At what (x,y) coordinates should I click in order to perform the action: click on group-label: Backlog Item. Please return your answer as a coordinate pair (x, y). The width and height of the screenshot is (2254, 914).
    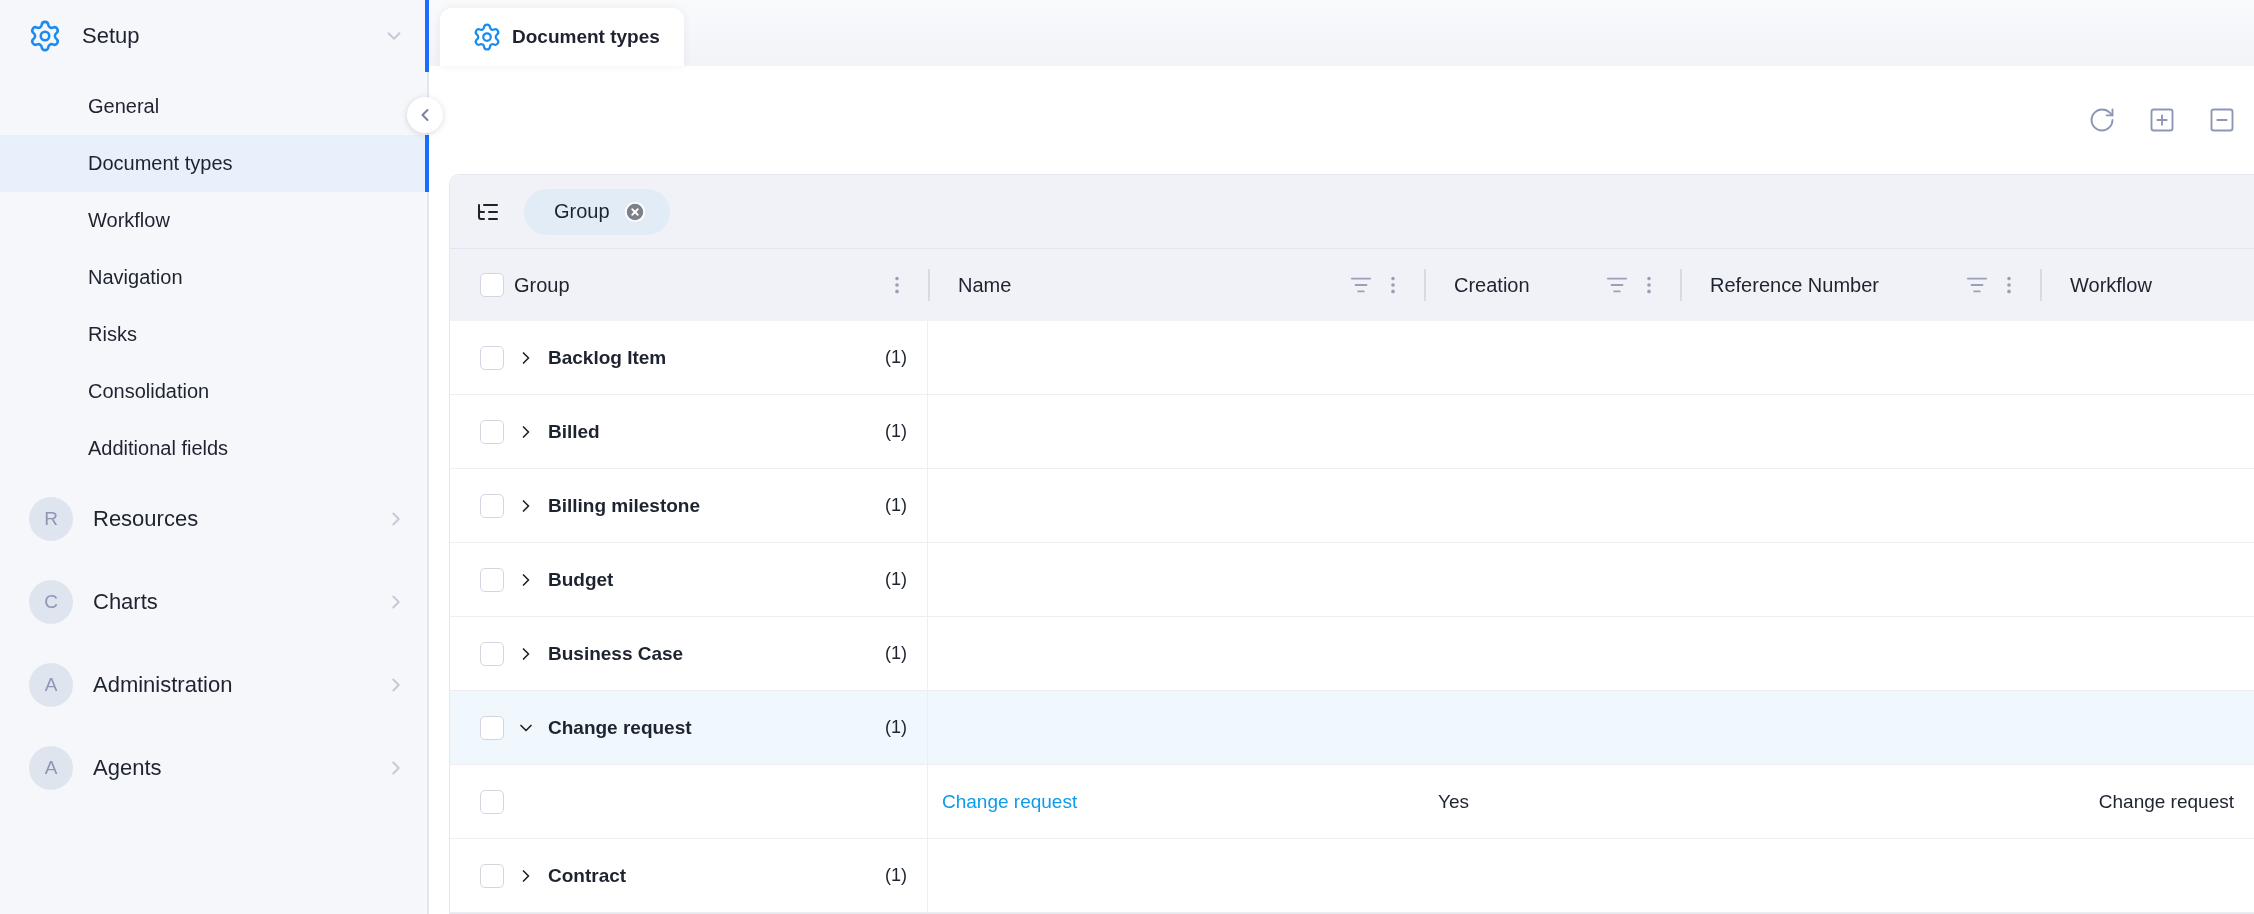
    Looking at the image, I should click on (608, 357).